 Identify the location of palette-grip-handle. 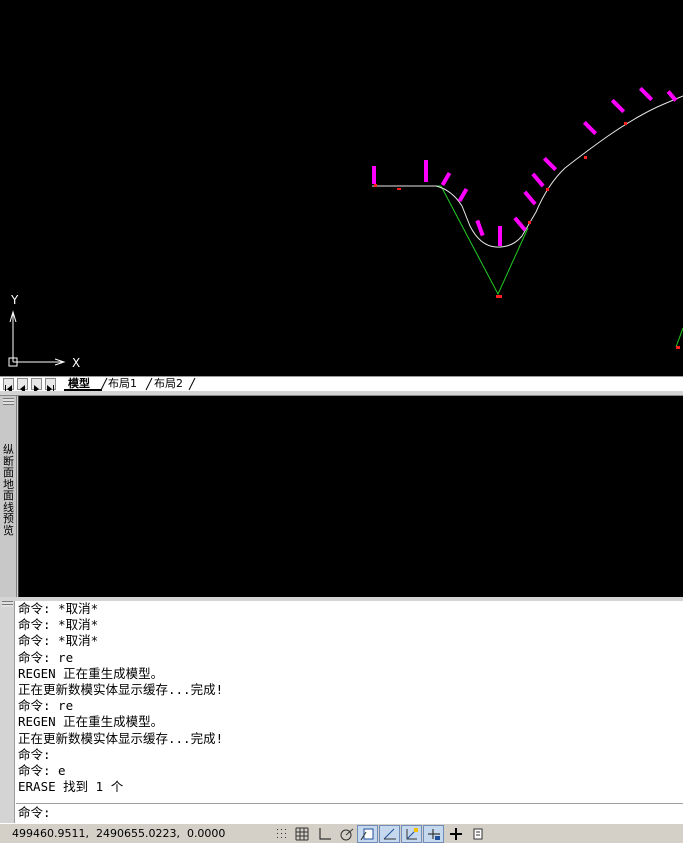
(8, 401).